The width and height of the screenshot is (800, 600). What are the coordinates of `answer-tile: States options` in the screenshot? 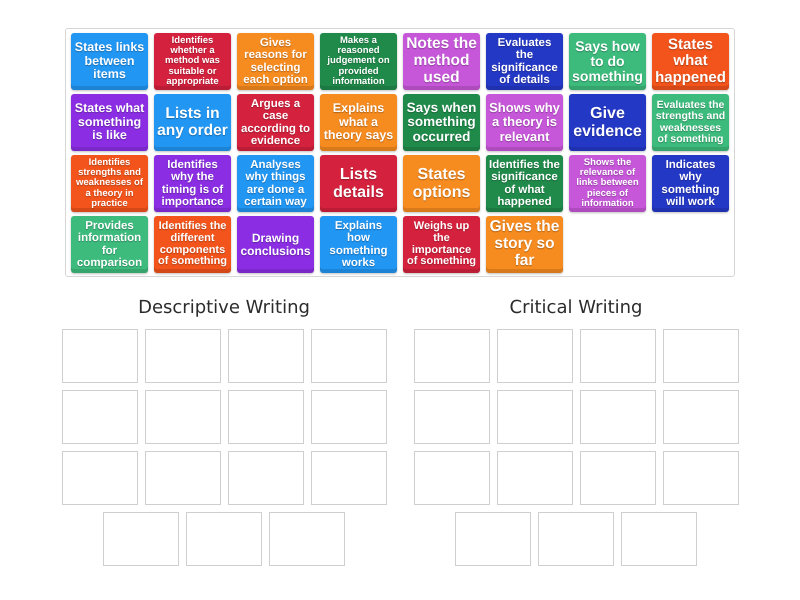 It's located at (441, 183).